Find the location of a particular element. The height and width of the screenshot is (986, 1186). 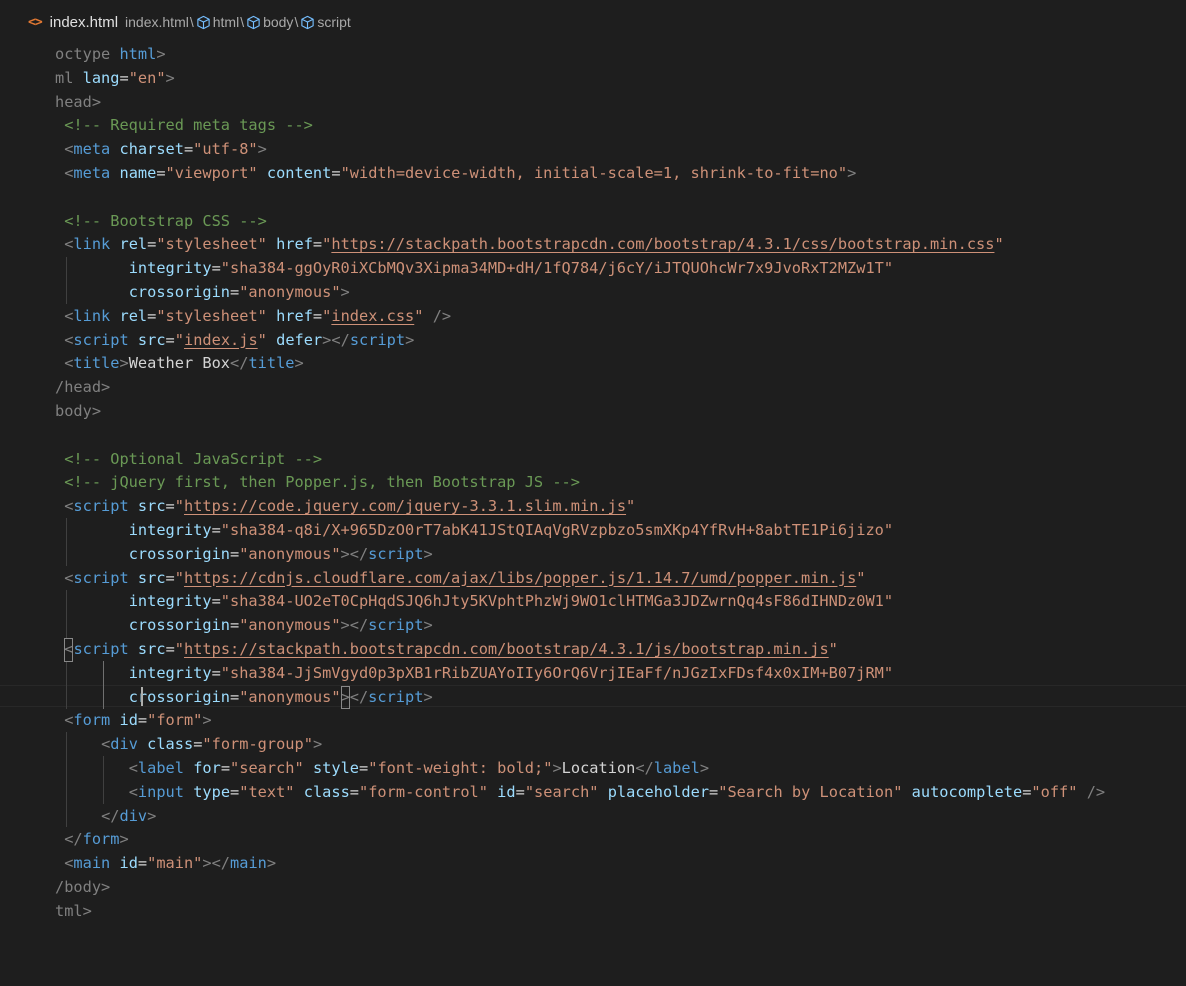

breadcrumb-file: index.html is located at coordinates (84, 22).